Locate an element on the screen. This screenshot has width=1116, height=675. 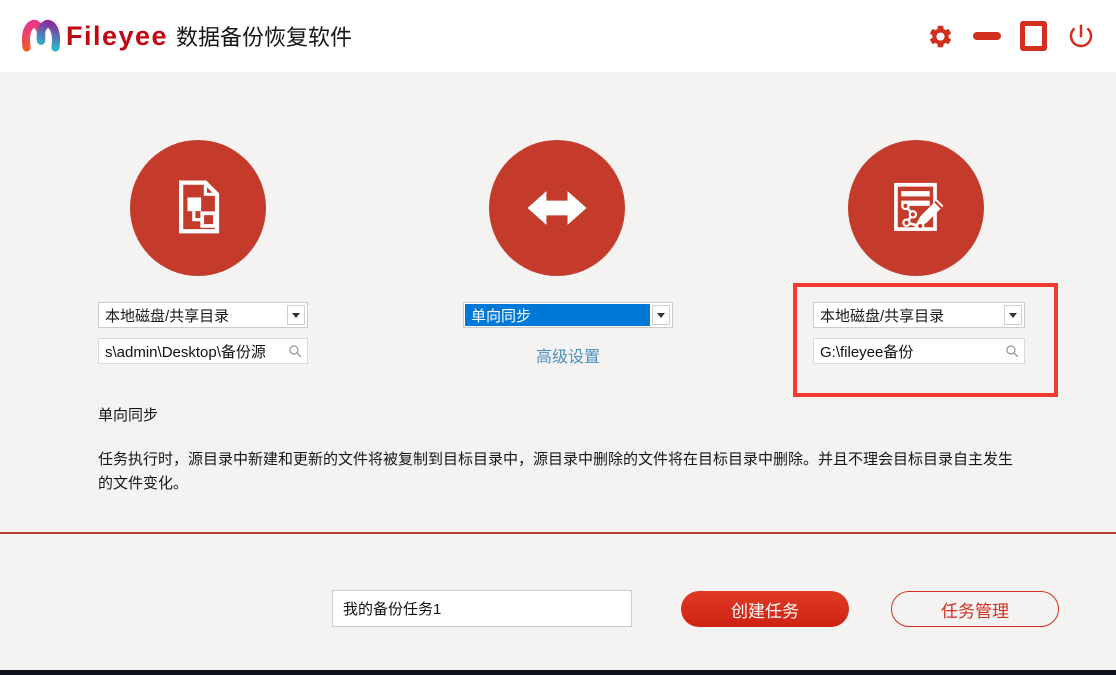
target-path-box is located at coordinates (919, 351).